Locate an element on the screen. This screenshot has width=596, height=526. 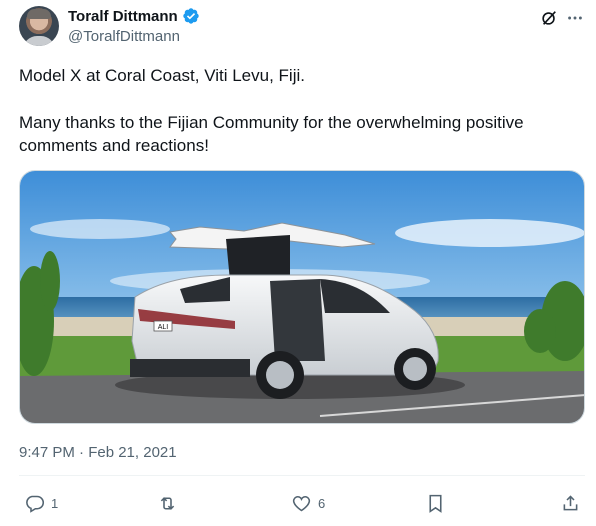
avatar-hair is located at coordinates (39, 14).